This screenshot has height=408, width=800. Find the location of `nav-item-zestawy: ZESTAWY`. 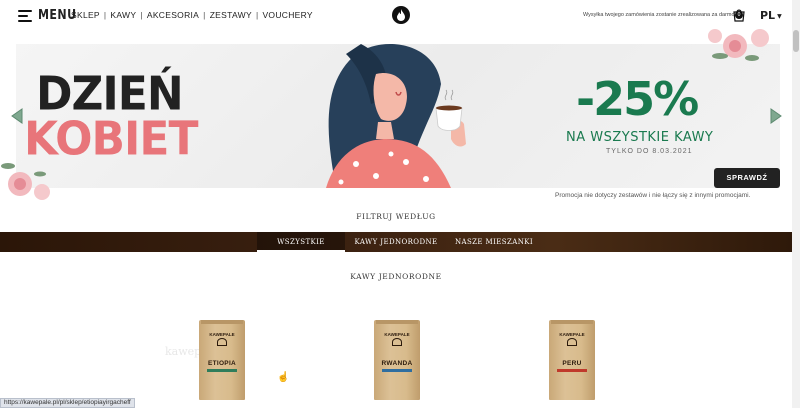

nav-item-zestawy: ZESTAWY is located at coordinates (231, 15).